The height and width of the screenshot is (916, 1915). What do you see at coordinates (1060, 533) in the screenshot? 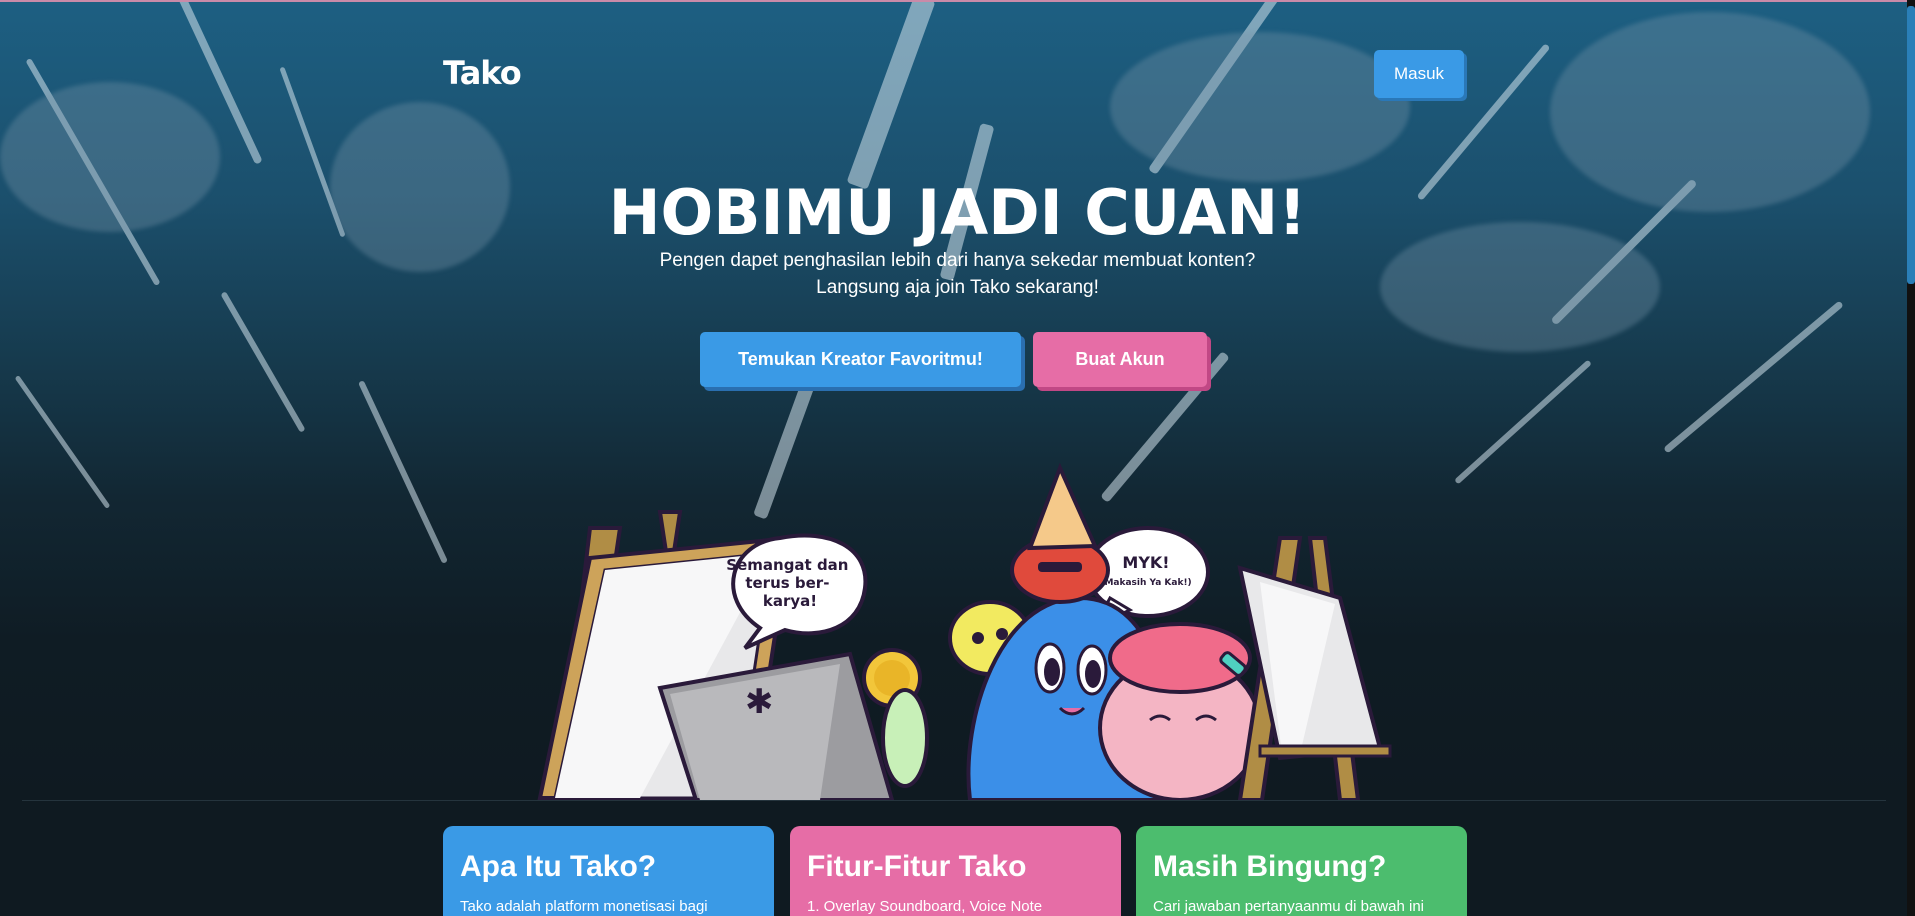
I see `red-character-hat` at bounding box center [1060, 533].